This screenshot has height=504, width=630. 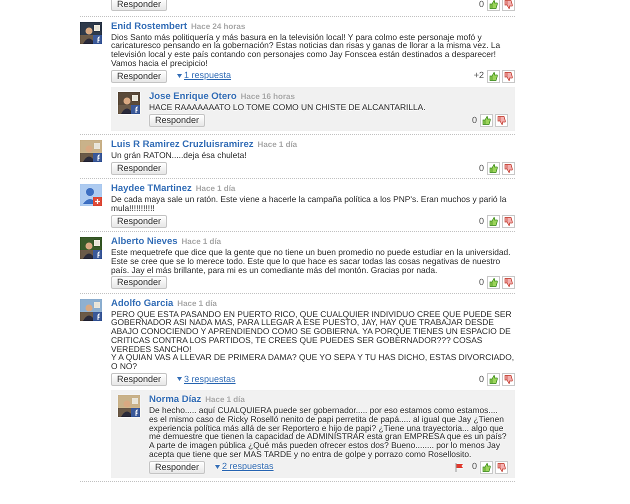 I want to click on comment-text: De cada maya sale un ratón. Este viene a hacerle la campaña política a los PNP's. Eran muchos y parió la mula!!!!!!!!!!!, so click(x=309, y=204).